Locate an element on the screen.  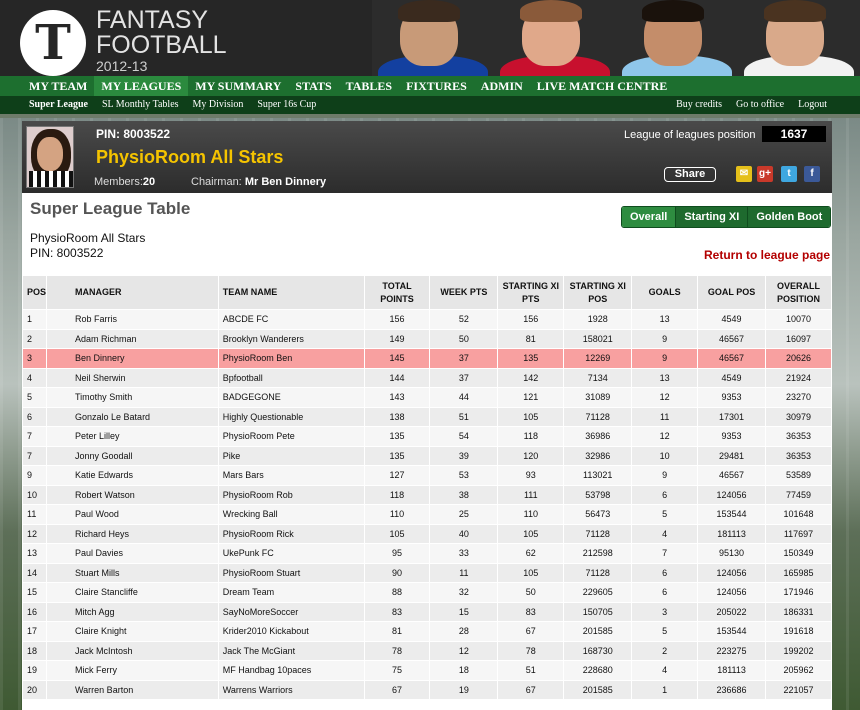
table-cell: BADGEGONE is located at coordinates (291, 397).